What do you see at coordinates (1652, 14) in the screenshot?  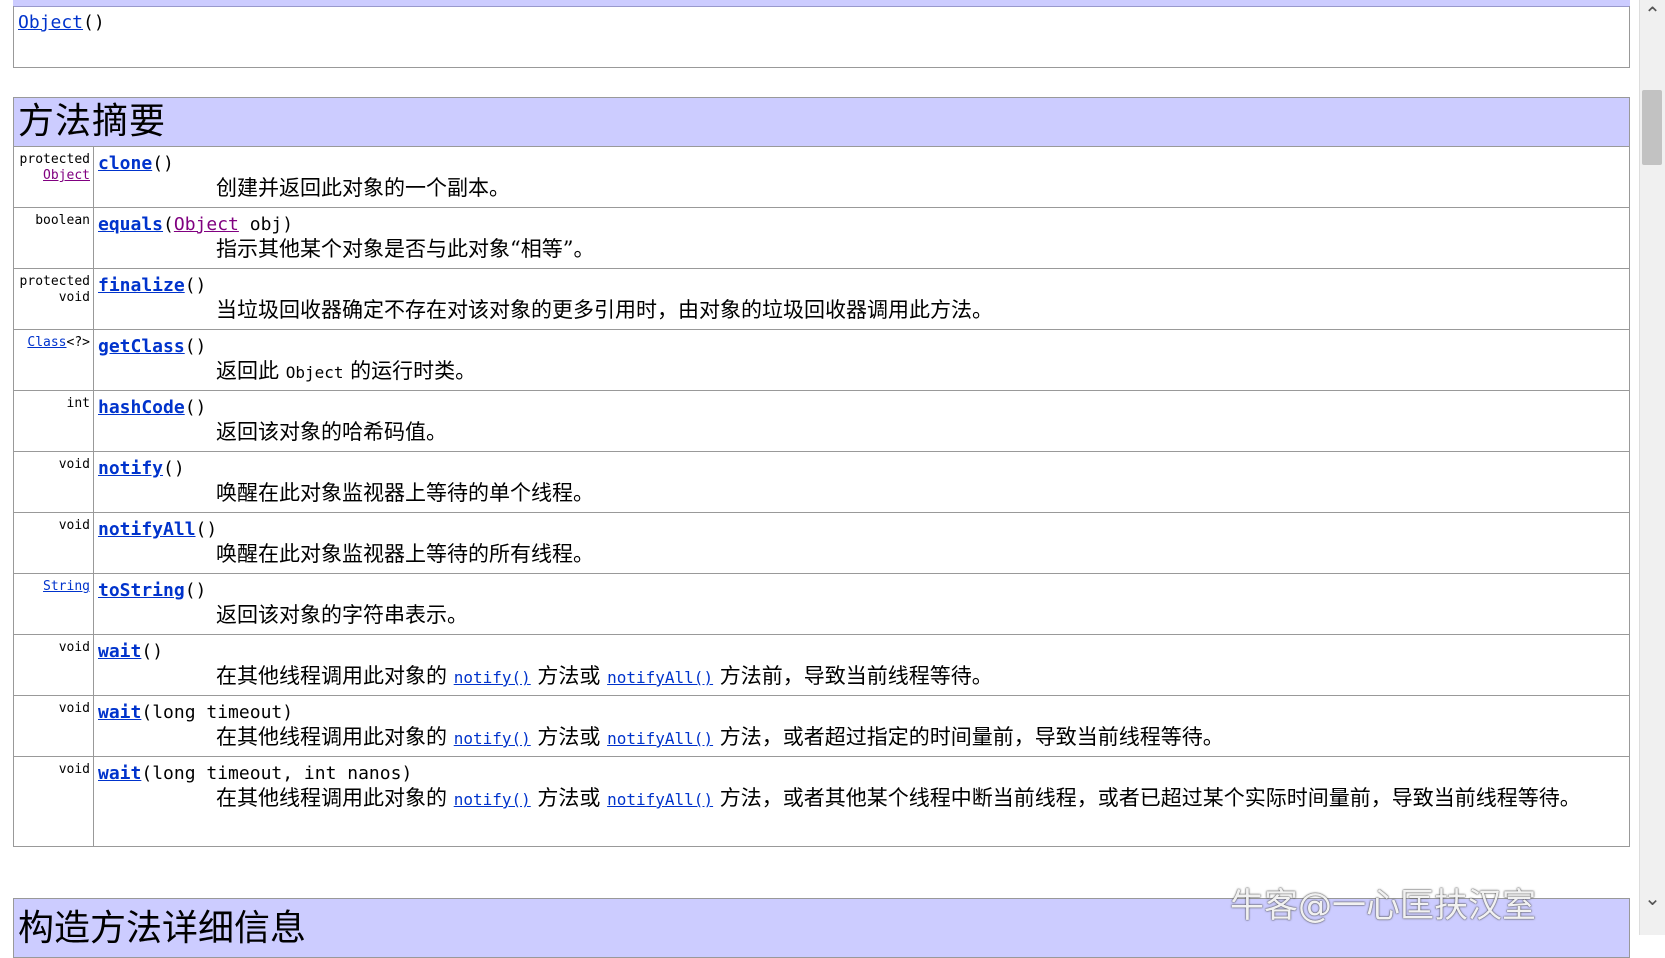 I see `chevron-up-icon: ⌃` at bounding box center [1652, 14].